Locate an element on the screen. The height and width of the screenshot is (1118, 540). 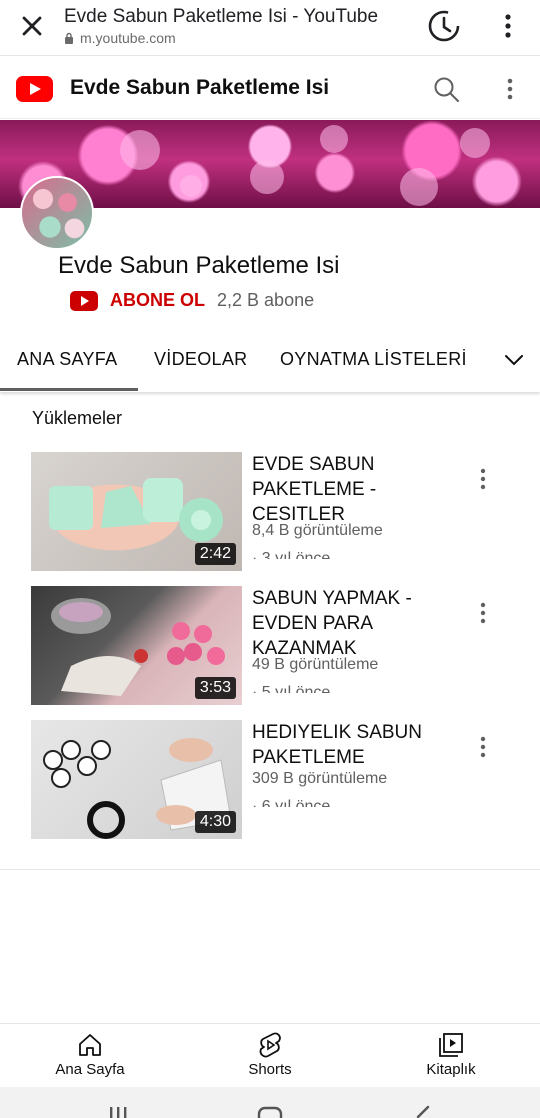
nav-library: Kitaplık is located at coordinates (451, 1055).